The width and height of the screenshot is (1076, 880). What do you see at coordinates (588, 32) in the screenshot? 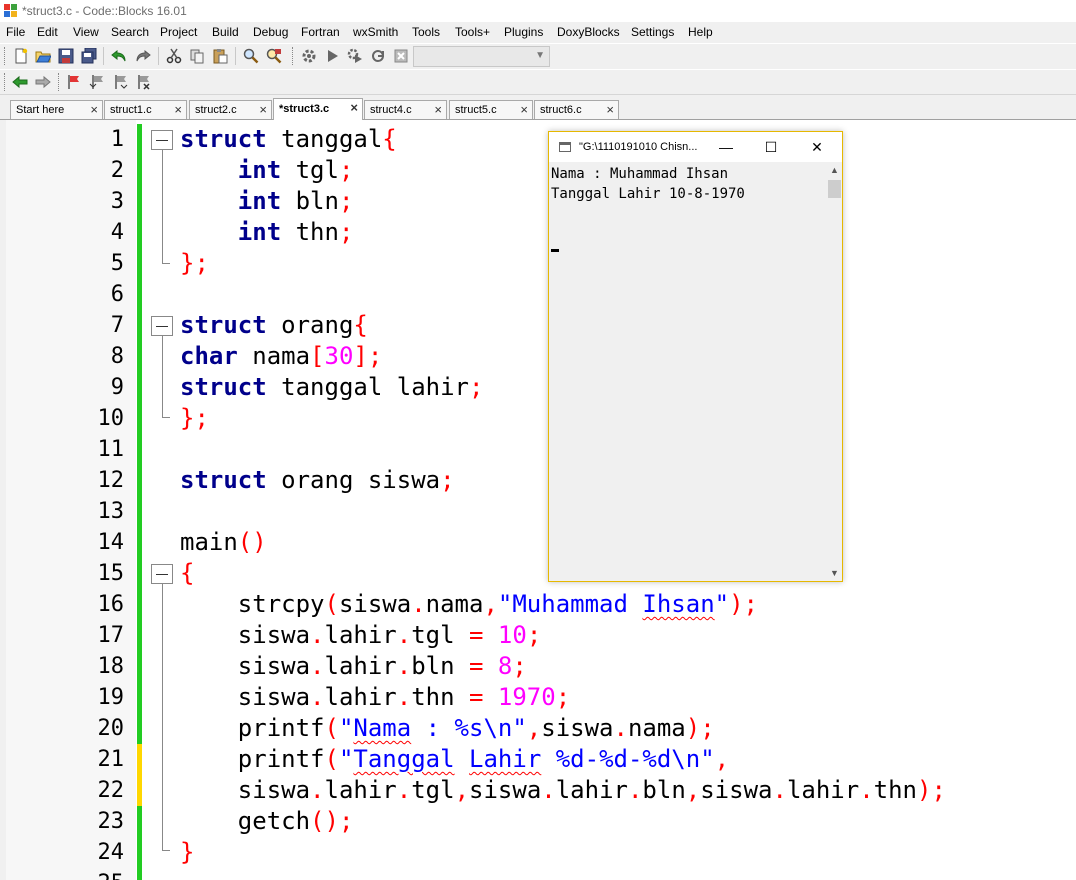
I see `menu-doxyblocks: DoxyBlocks` at bounding box center [588, 32].